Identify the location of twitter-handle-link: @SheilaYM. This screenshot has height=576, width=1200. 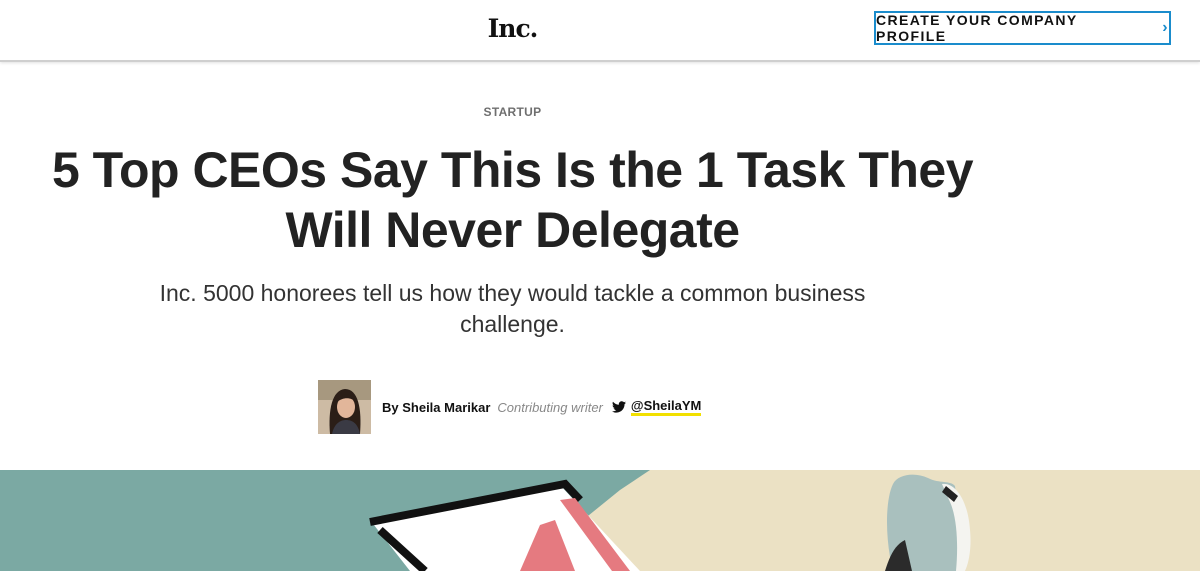
(666, 407).